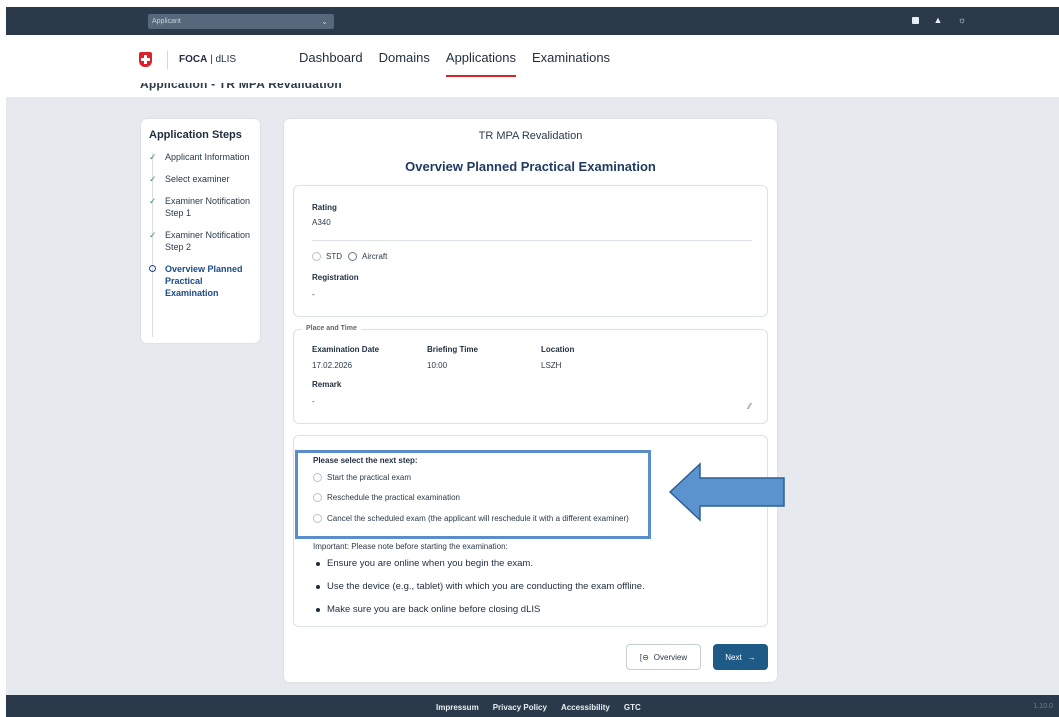 The height and width of the screenshot is (717, 1059). What do you see at coordinates (324, 21) in the screenshot?
I see `chevron-down-icon: ⌄` at bounding box center [324, 21].